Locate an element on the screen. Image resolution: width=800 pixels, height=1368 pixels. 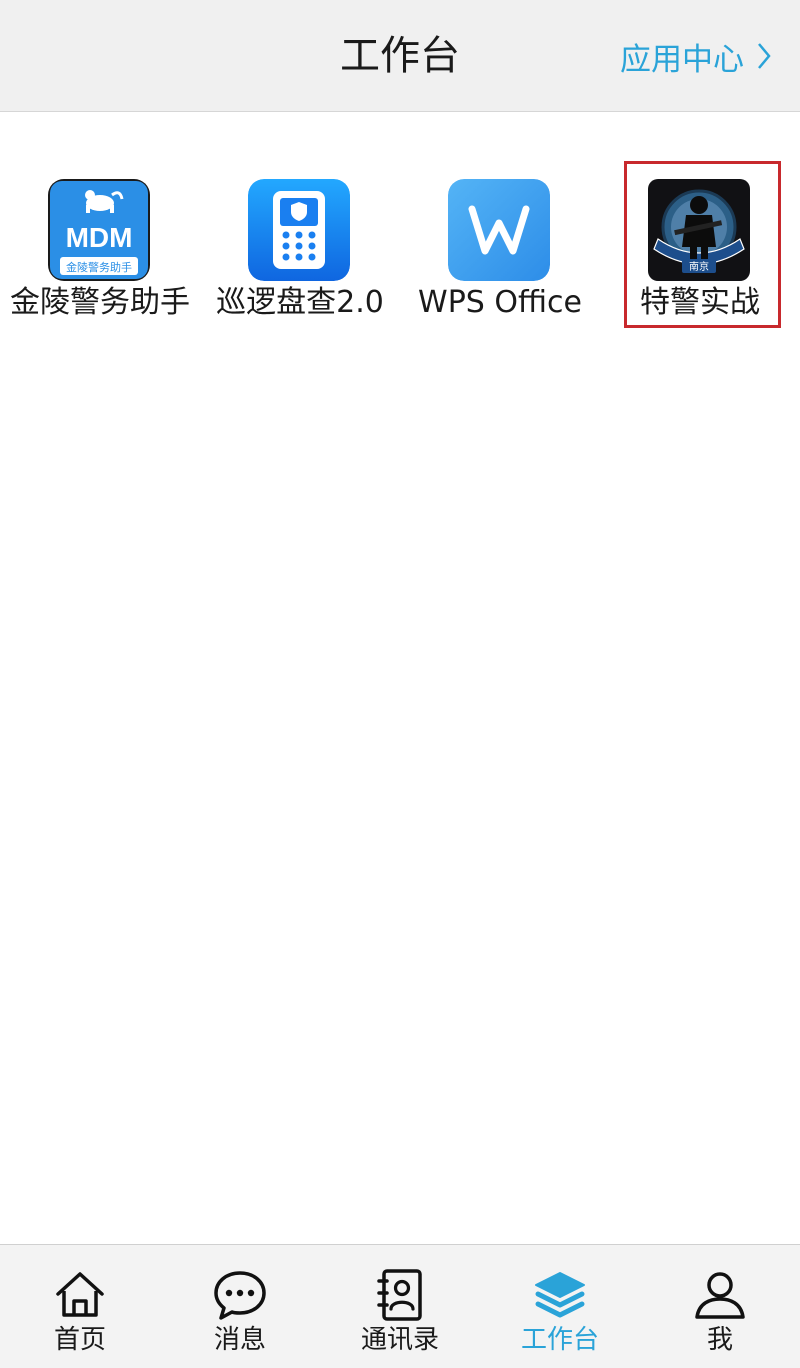
app-center-label: 应用中心 is located at coordinates (682, 59).